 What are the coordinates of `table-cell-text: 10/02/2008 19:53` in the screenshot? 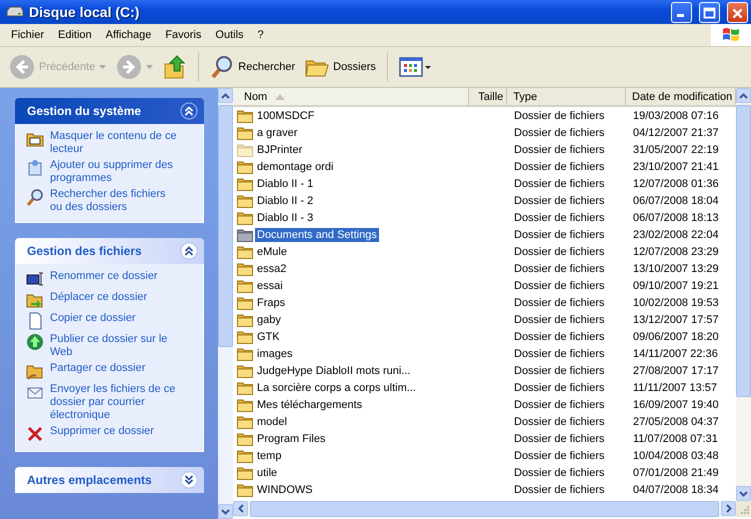 It's located at (676, 302).